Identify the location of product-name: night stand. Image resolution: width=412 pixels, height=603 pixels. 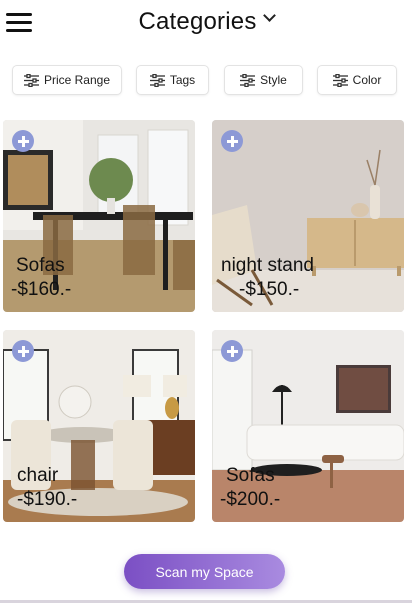
(267, 265).